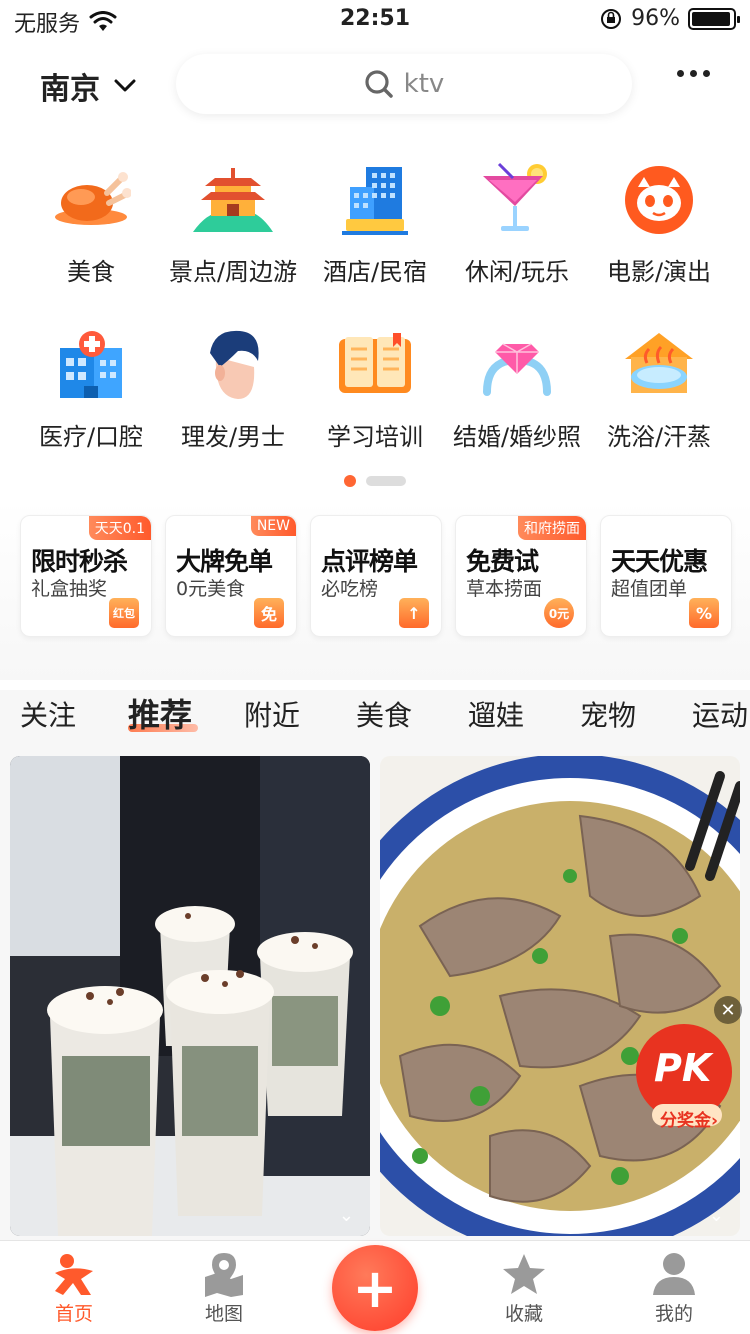 The width and height of the screenshot is (750, 1334). What do you see at coordinates (517, 272) in the screenshot?
I see `category-label: 休闲/玩乐` at bounding box center [517, 272].